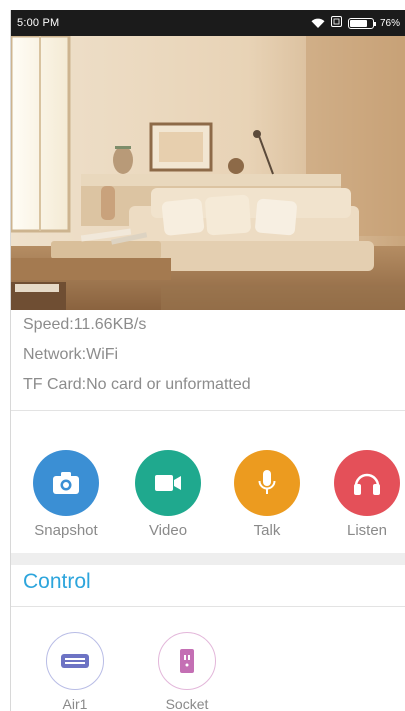 The height and width of the screenshot is (711, 405). What do you see at coordinates (367, 483) in the screenshot?
I see `headphones-icon` at bounding box center [367, 483].